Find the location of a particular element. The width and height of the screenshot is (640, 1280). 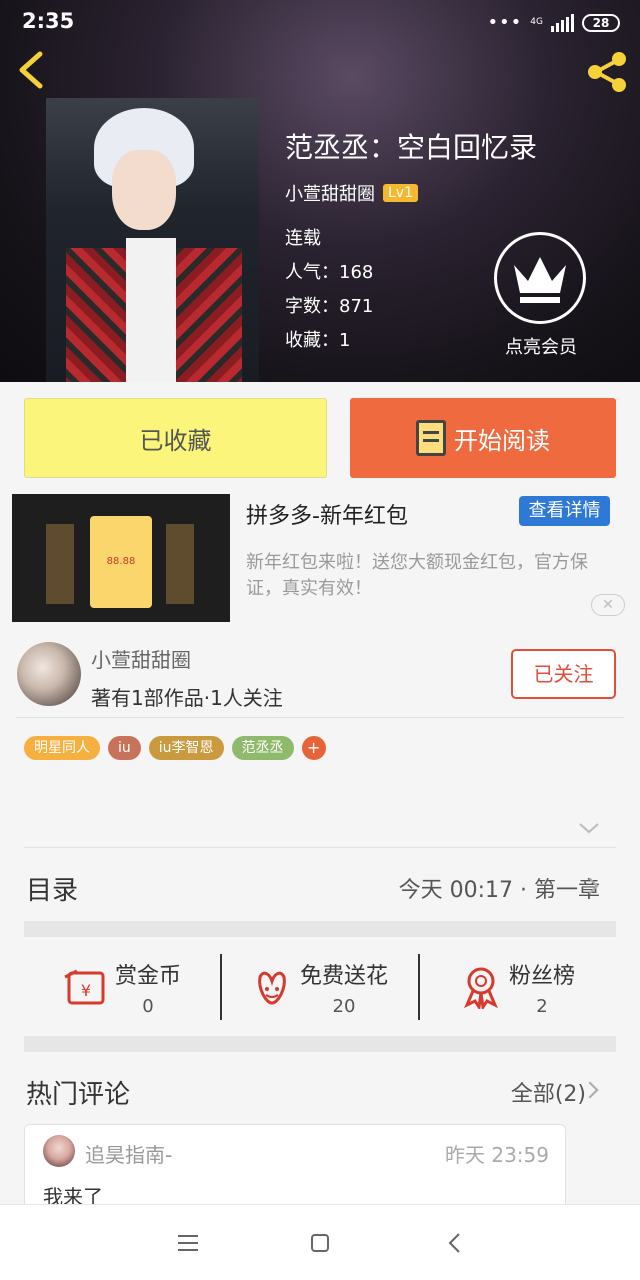

back-chevron-icon is located at coordinates (454, 1243).